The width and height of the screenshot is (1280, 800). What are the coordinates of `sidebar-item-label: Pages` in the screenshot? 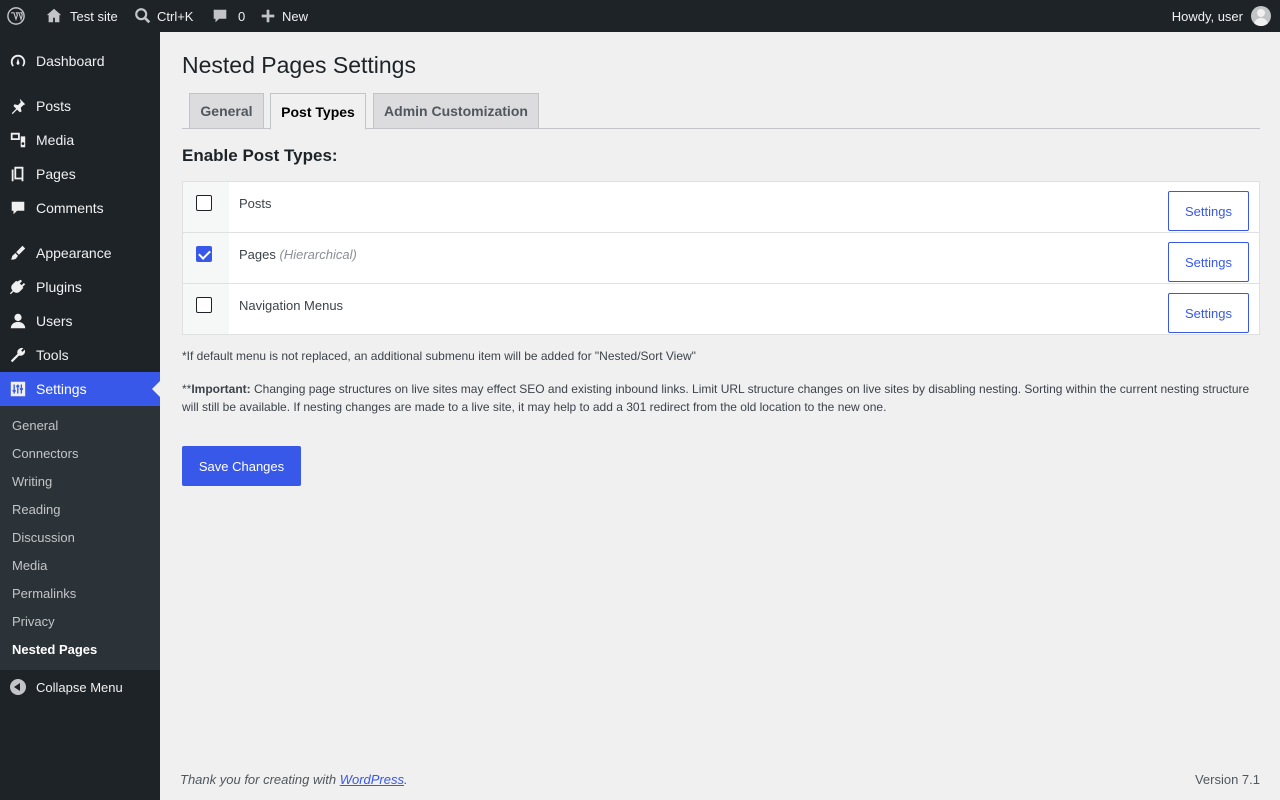 It's located at (56, 174).